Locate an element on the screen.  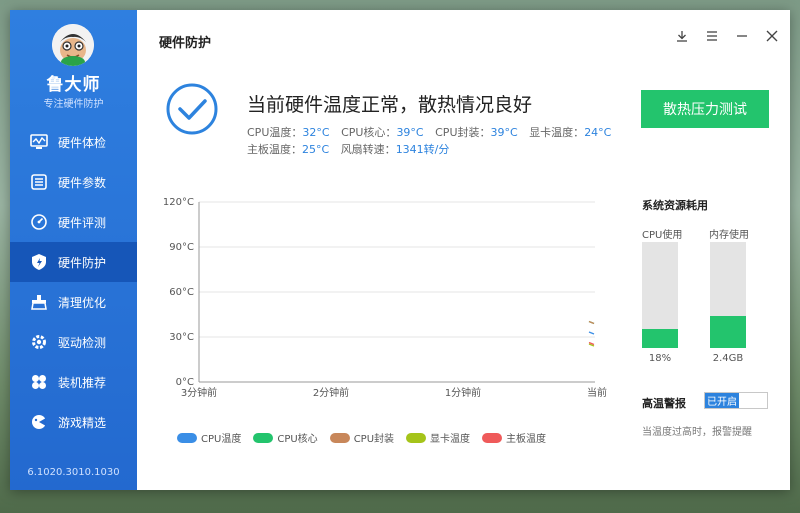
alarm-toggle: 已开启 is located at coordinates (736, 400).